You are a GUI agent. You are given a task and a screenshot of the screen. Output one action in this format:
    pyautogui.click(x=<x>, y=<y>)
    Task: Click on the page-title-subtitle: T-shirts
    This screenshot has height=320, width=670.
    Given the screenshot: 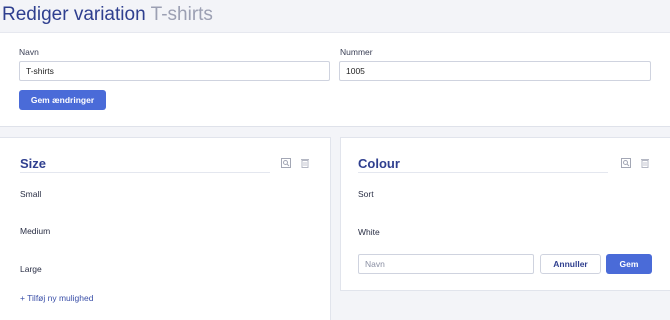 What is the action you would take?
    pyautogui.click(x=181, y=14)
    